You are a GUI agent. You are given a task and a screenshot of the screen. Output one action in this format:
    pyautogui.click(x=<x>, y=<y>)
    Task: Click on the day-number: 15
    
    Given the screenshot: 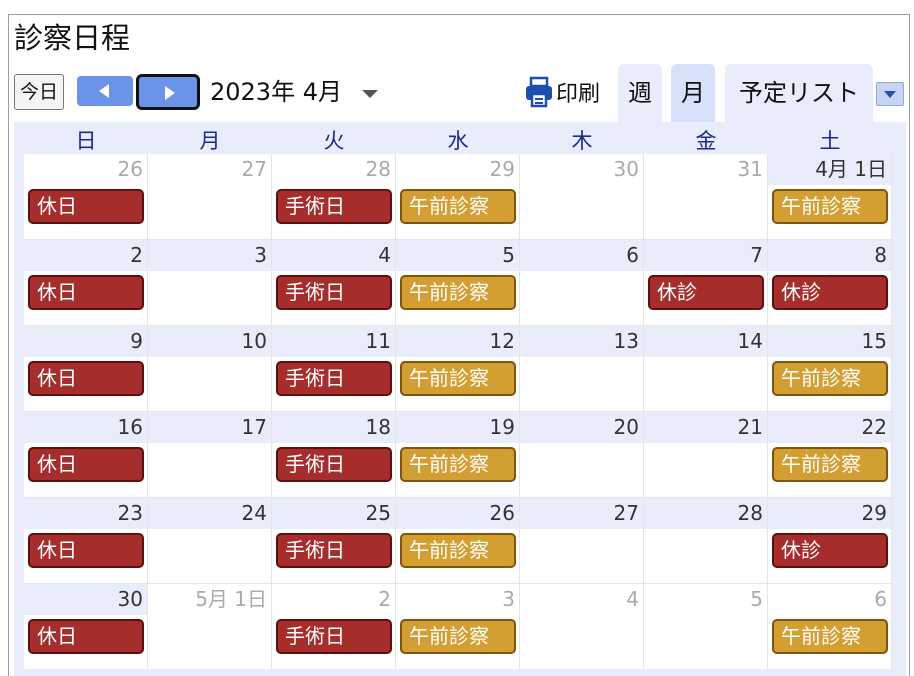 What is the action you would take?
    pyautogui.click(x=874, y=341)
    